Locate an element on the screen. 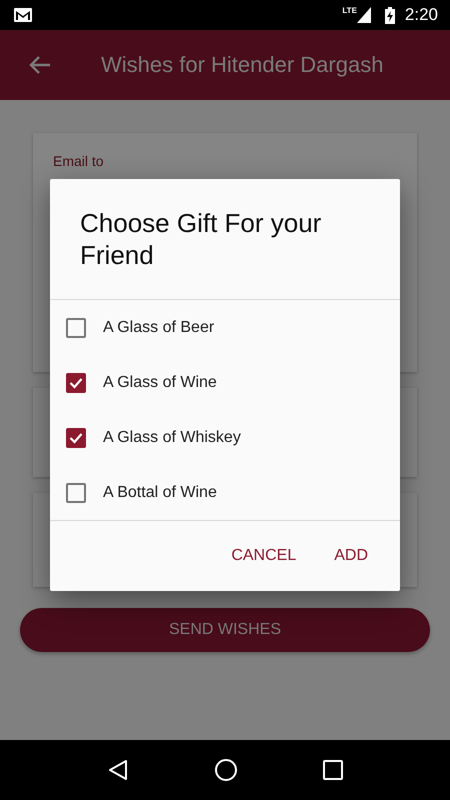  screen-title: Wishes for Hitender Dargash is located at coordinates (242, 65).